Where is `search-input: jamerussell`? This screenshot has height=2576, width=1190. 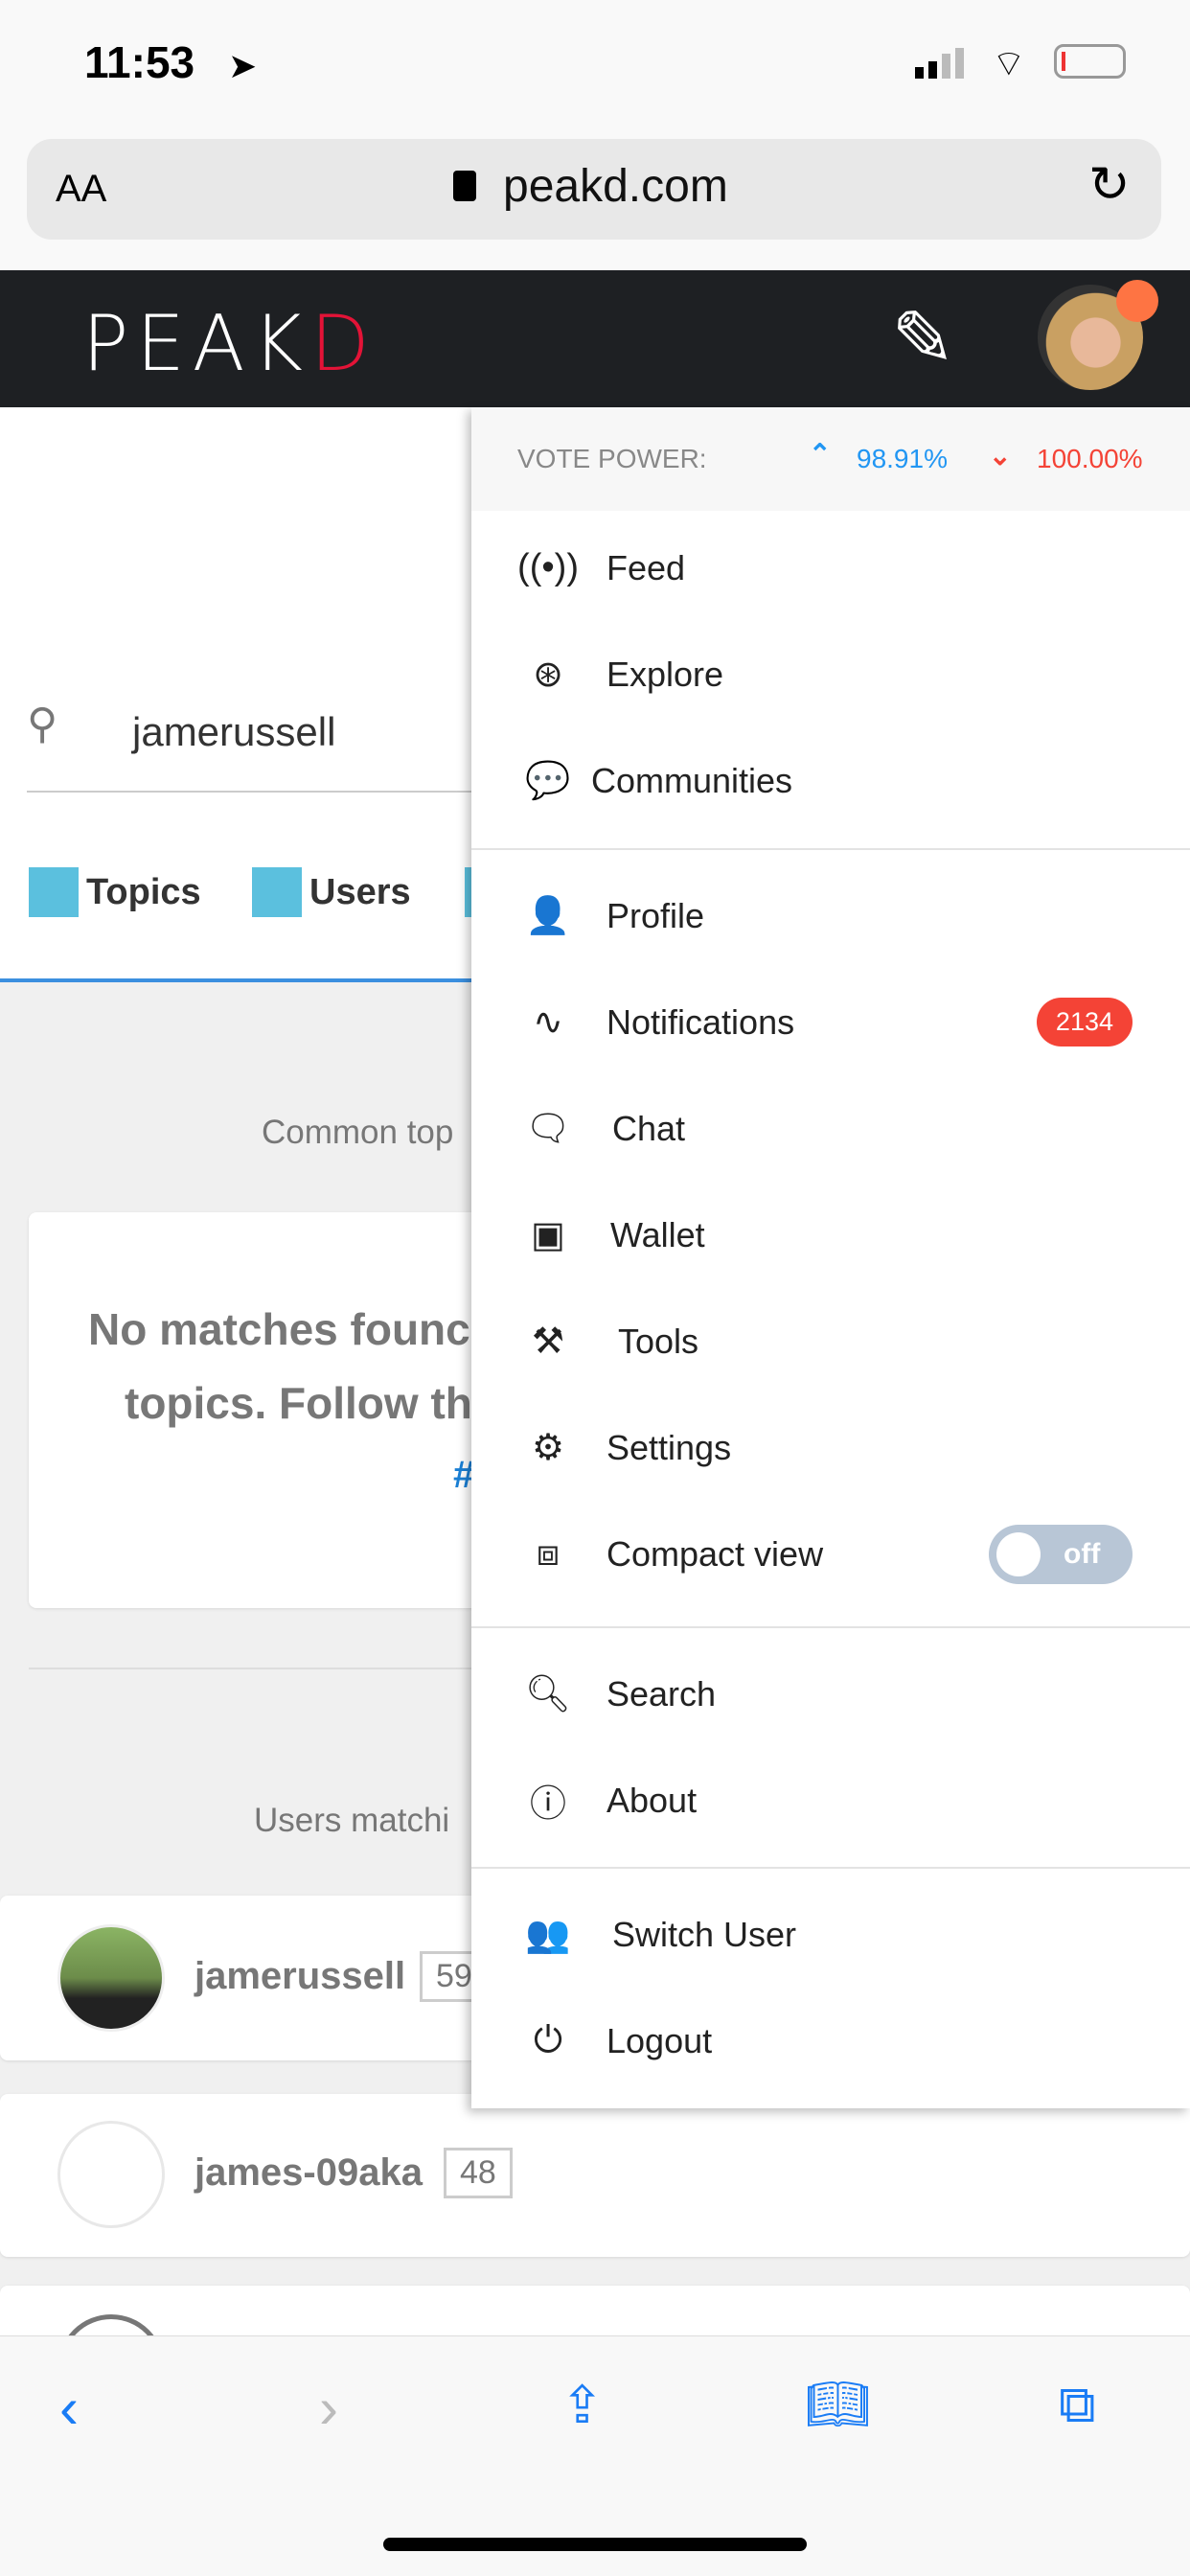 search-input: jamerussell is located at coordinates (234, 732).